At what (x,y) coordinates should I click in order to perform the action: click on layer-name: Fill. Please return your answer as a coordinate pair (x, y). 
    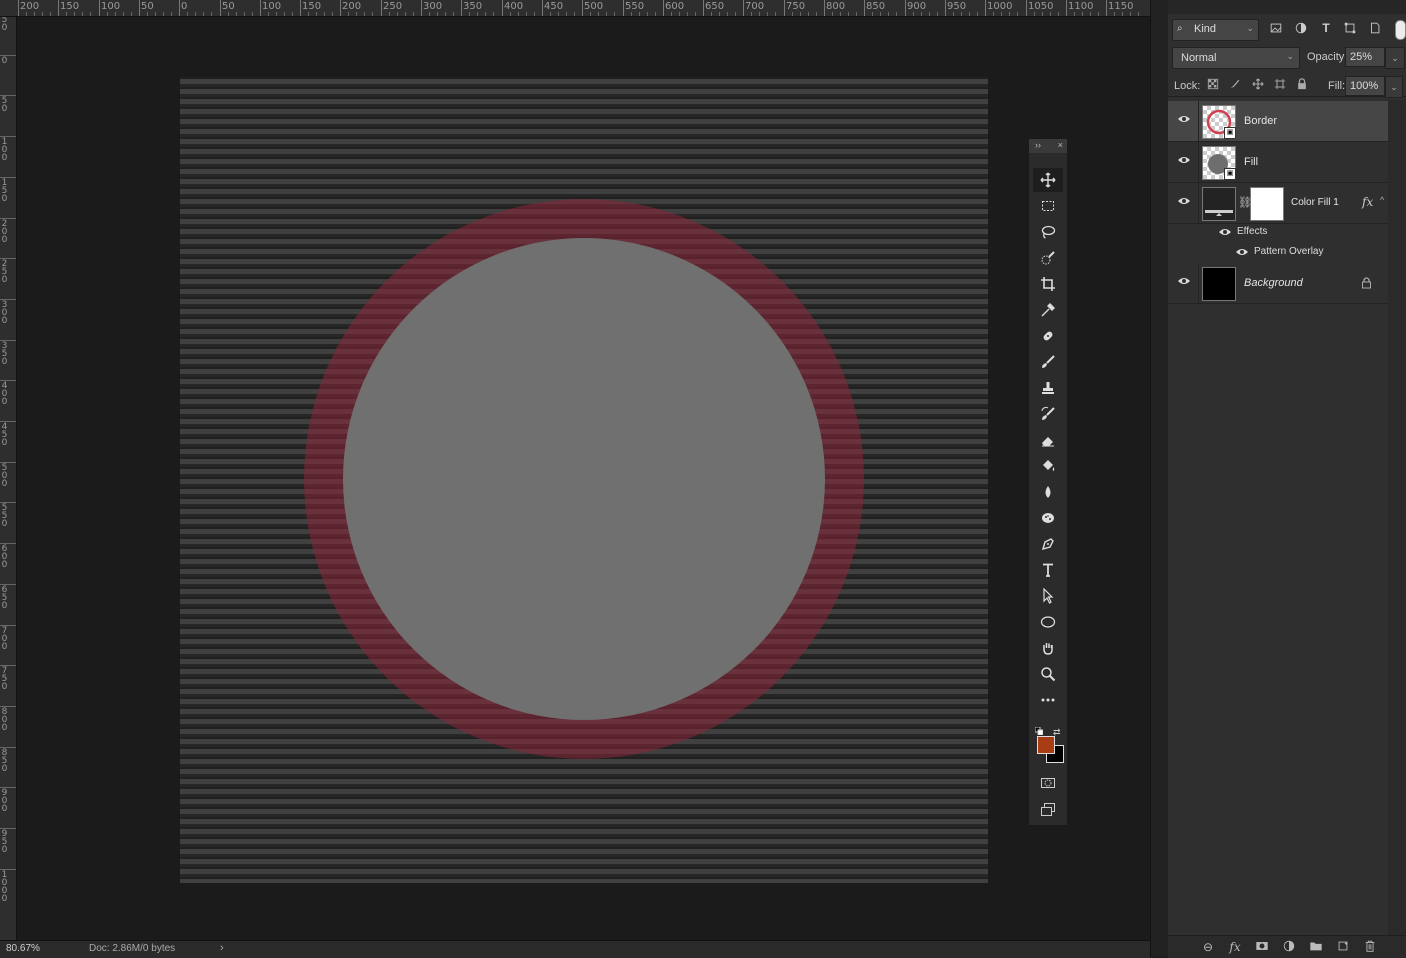
    Looking at the image, I should click on (1251, 162).